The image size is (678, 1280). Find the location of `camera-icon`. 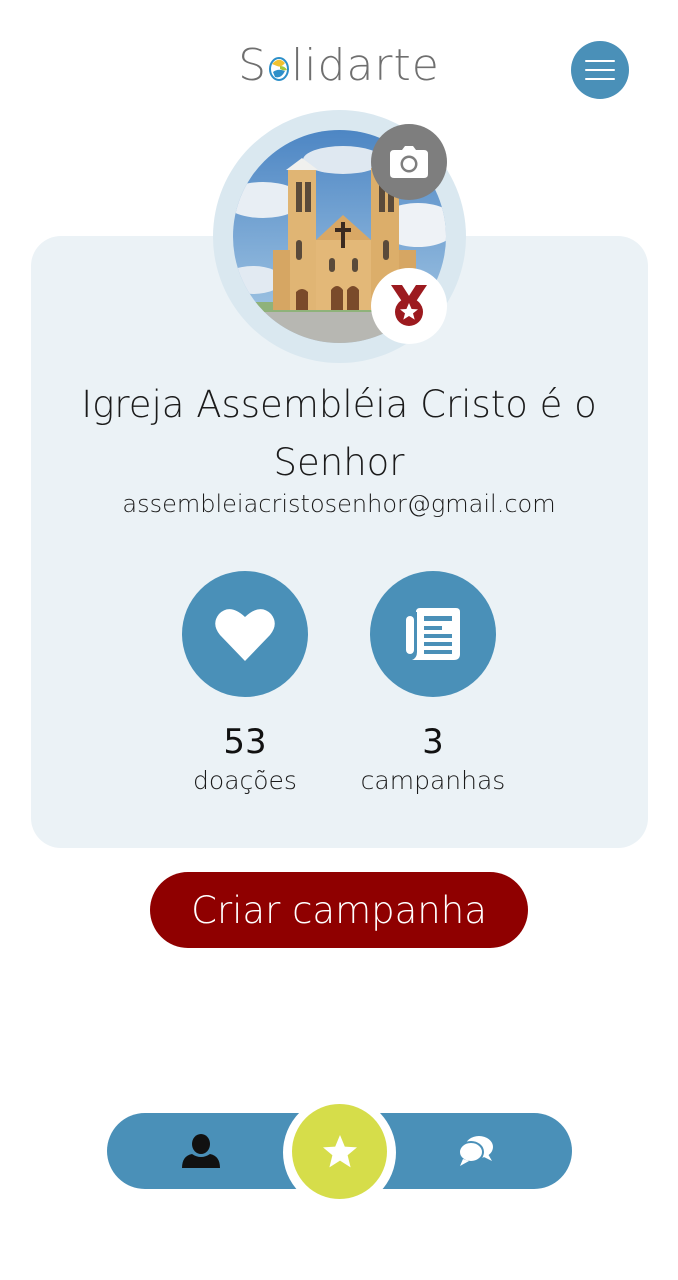

camera-icon is located at coordinates (409, 162).